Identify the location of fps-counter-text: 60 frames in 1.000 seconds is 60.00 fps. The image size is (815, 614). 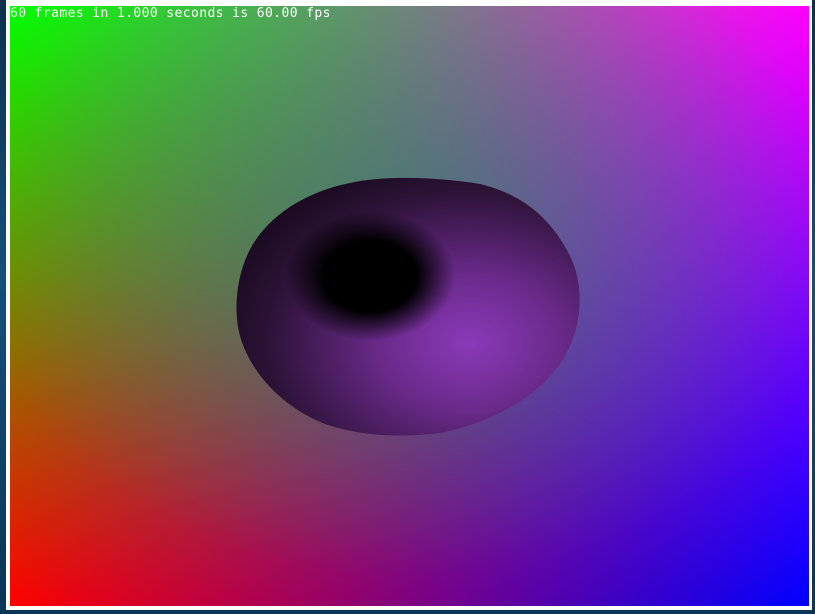
(170, 13).